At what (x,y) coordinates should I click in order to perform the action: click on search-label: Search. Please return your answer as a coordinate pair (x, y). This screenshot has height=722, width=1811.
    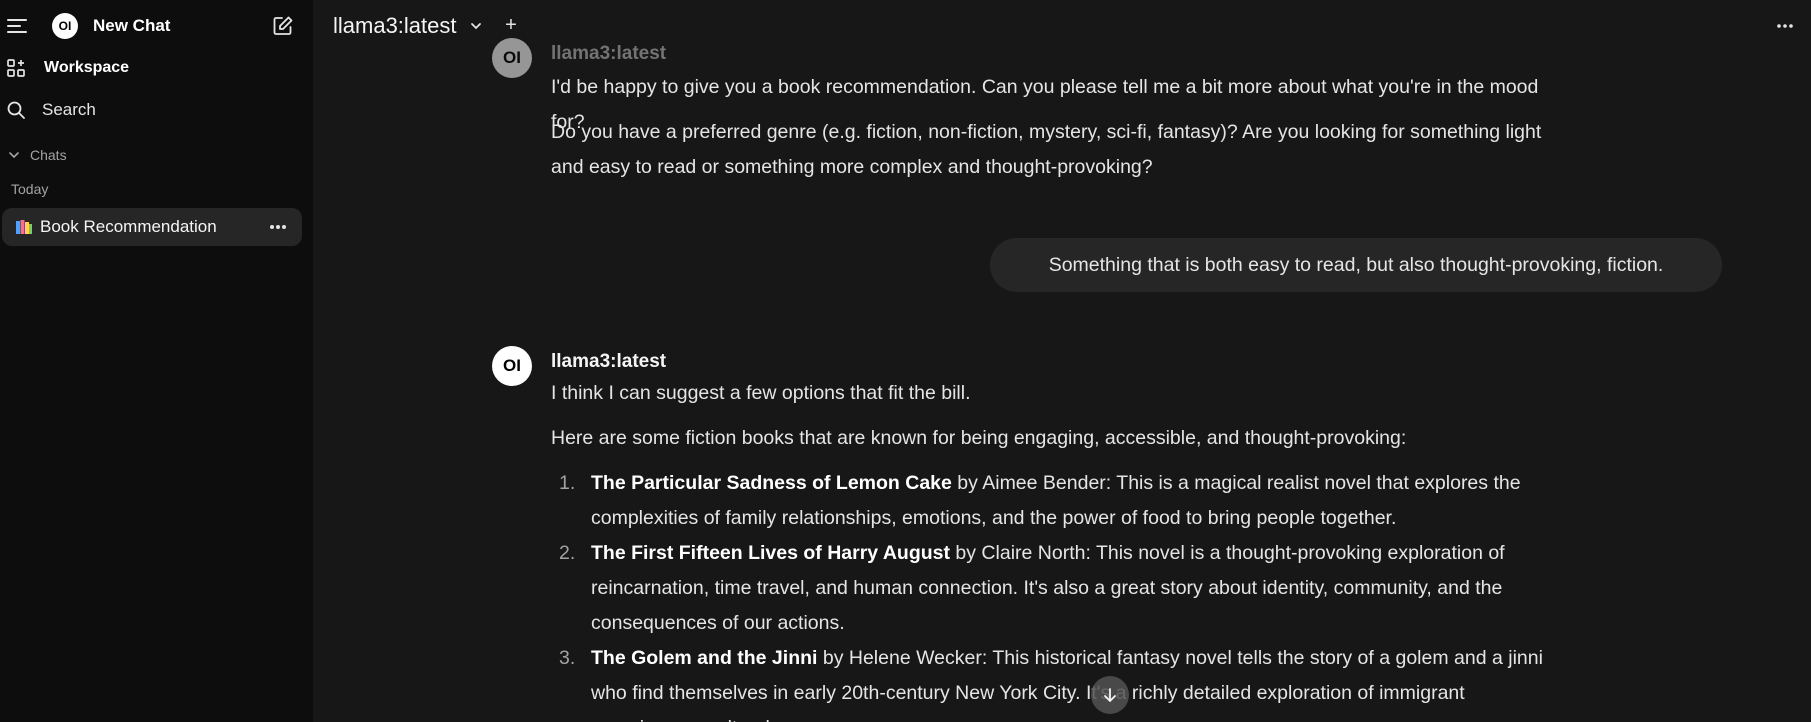
    Looking at the image, I should click on (69, 109).